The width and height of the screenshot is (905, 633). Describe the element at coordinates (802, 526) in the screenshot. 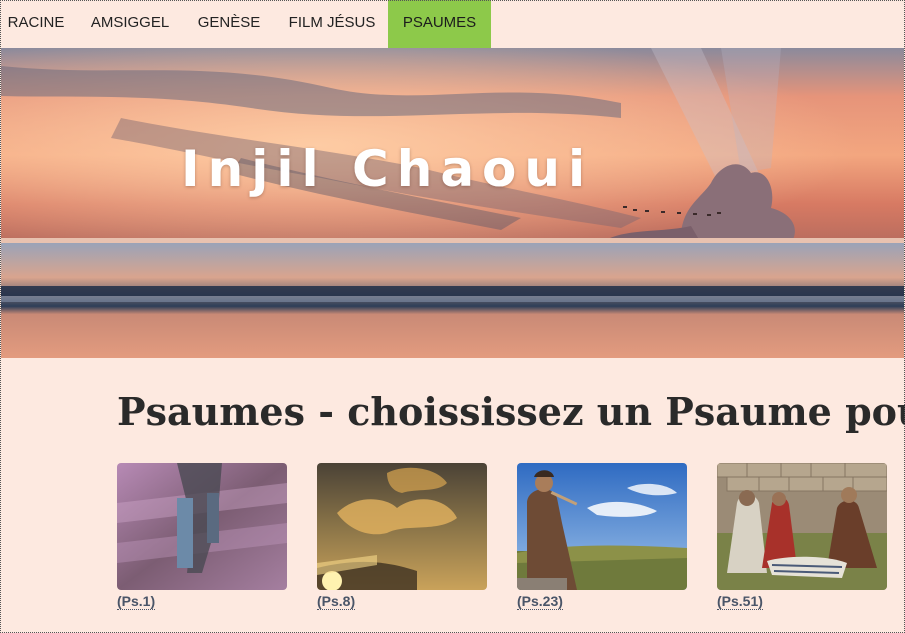

I see `people-sitting-outdoors-image` at that location.